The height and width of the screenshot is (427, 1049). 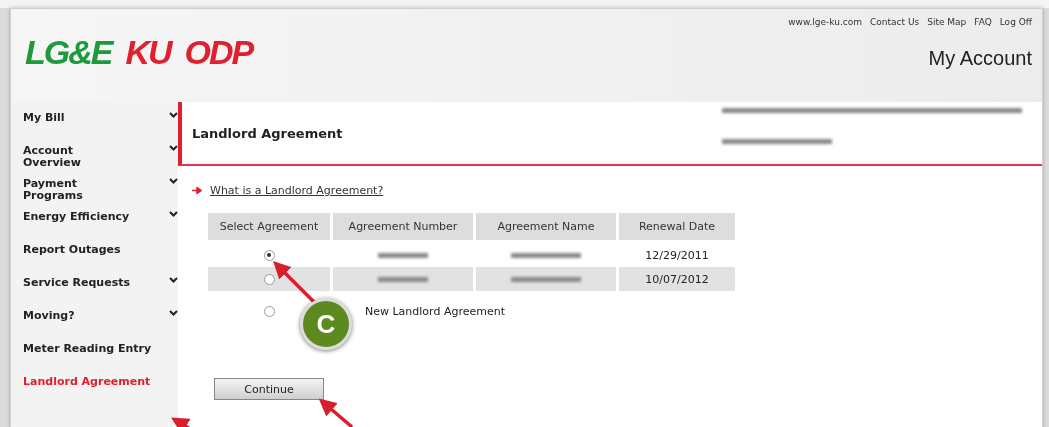 I want to click on logo: LG&E, so click(x=68, y=52).